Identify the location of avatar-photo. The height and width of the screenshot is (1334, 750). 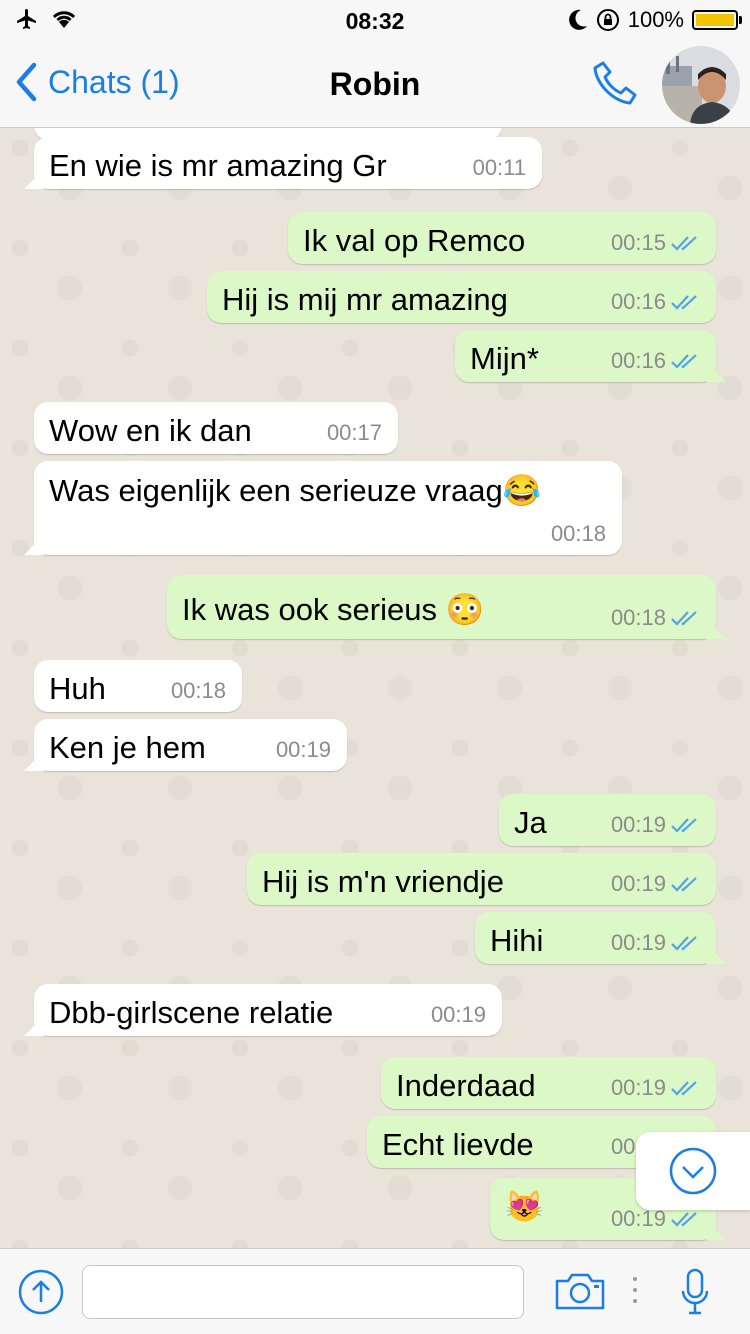
(701, 85).